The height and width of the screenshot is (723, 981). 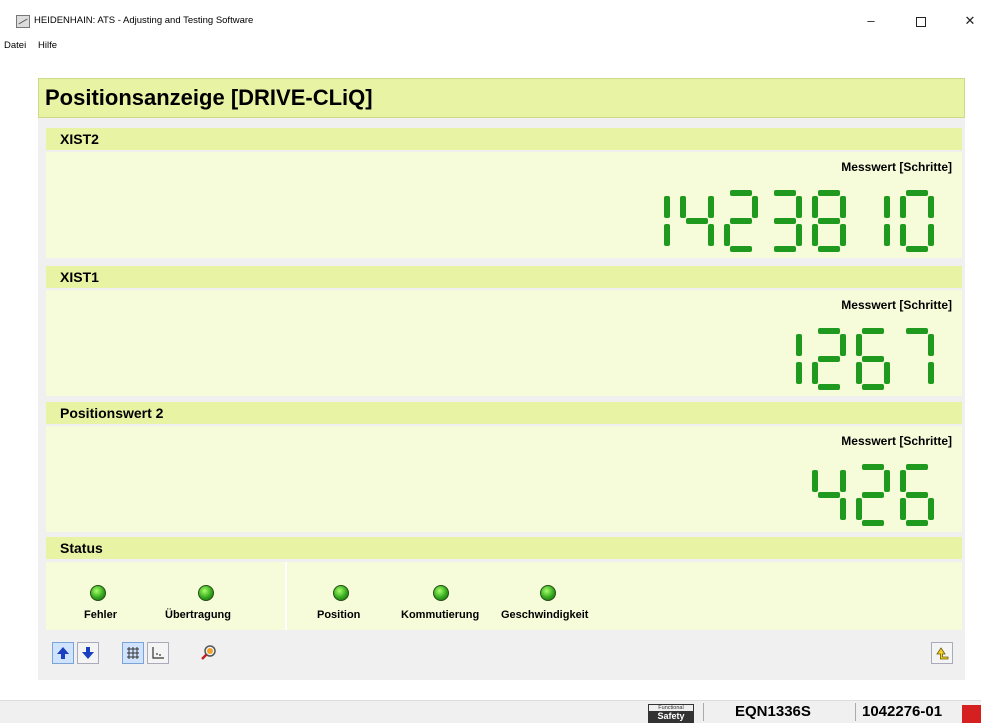 What do you see at coordinates (440, 615) in the screenshot?
I see `led-label-kommutierung: Kommutierung` at bounding box center [440, 615].